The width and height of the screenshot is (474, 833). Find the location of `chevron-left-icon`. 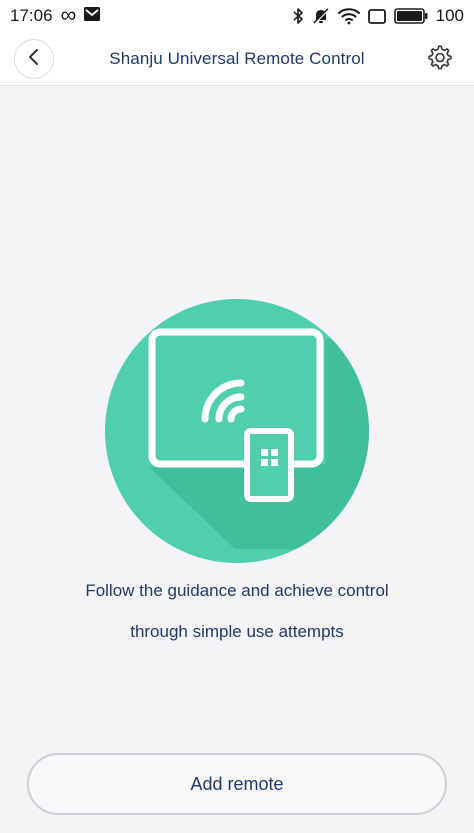

chevron-left-icon is located at coordinates (34, 59).